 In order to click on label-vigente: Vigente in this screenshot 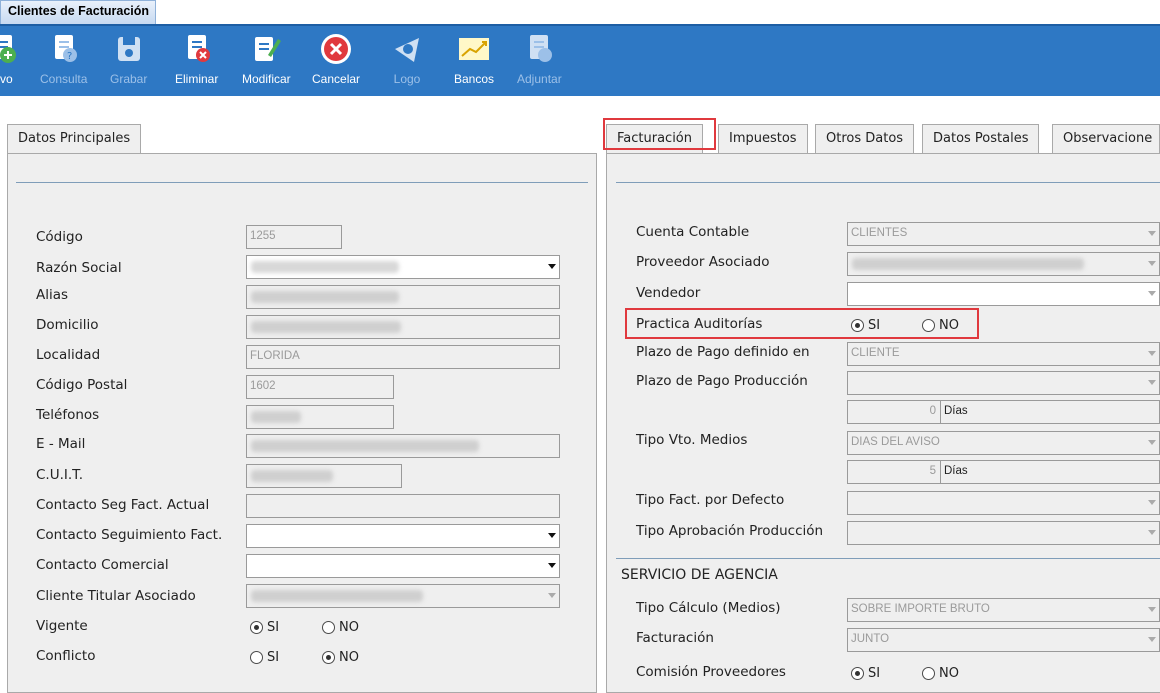, I will do `click(62, 626)`.